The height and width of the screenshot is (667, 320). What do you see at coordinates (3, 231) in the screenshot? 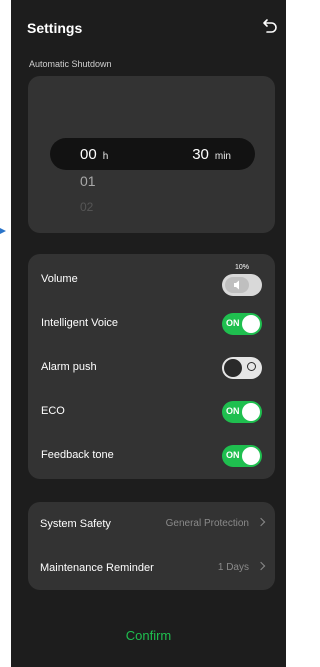
I see `side-pointer-icon` at bounding box center [3, 231].